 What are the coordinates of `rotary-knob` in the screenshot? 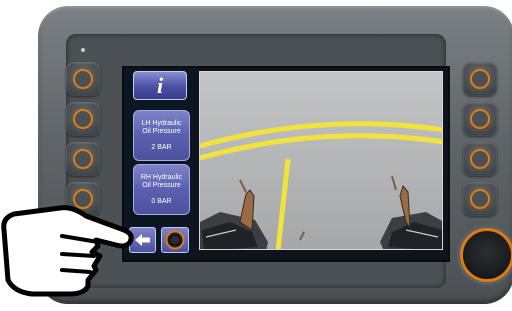 It's located at (486, 255).